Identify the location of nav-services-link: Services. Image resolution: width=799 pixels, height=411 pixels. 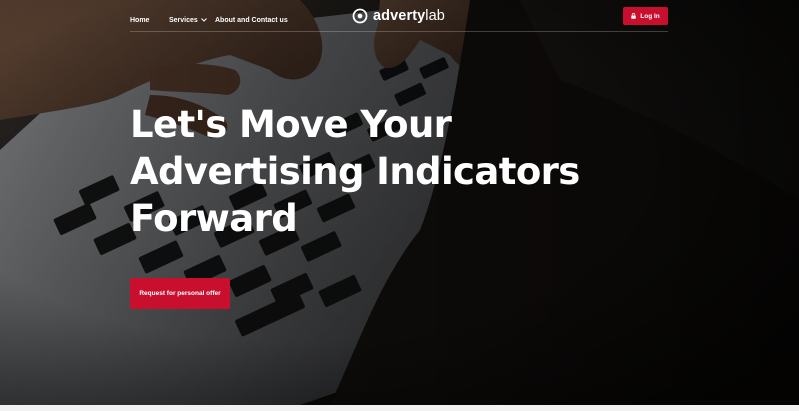
(188, 20).